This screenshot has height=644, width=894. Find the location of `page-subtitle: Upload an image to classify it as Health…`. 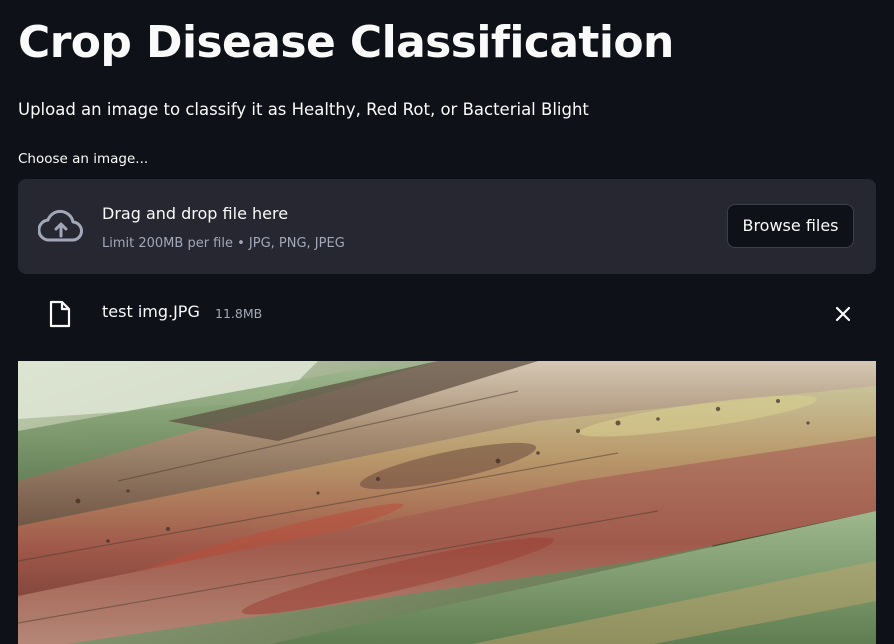

page-subtitle: Upload an image to classify it as Health… is located at coordinates (303, 109).